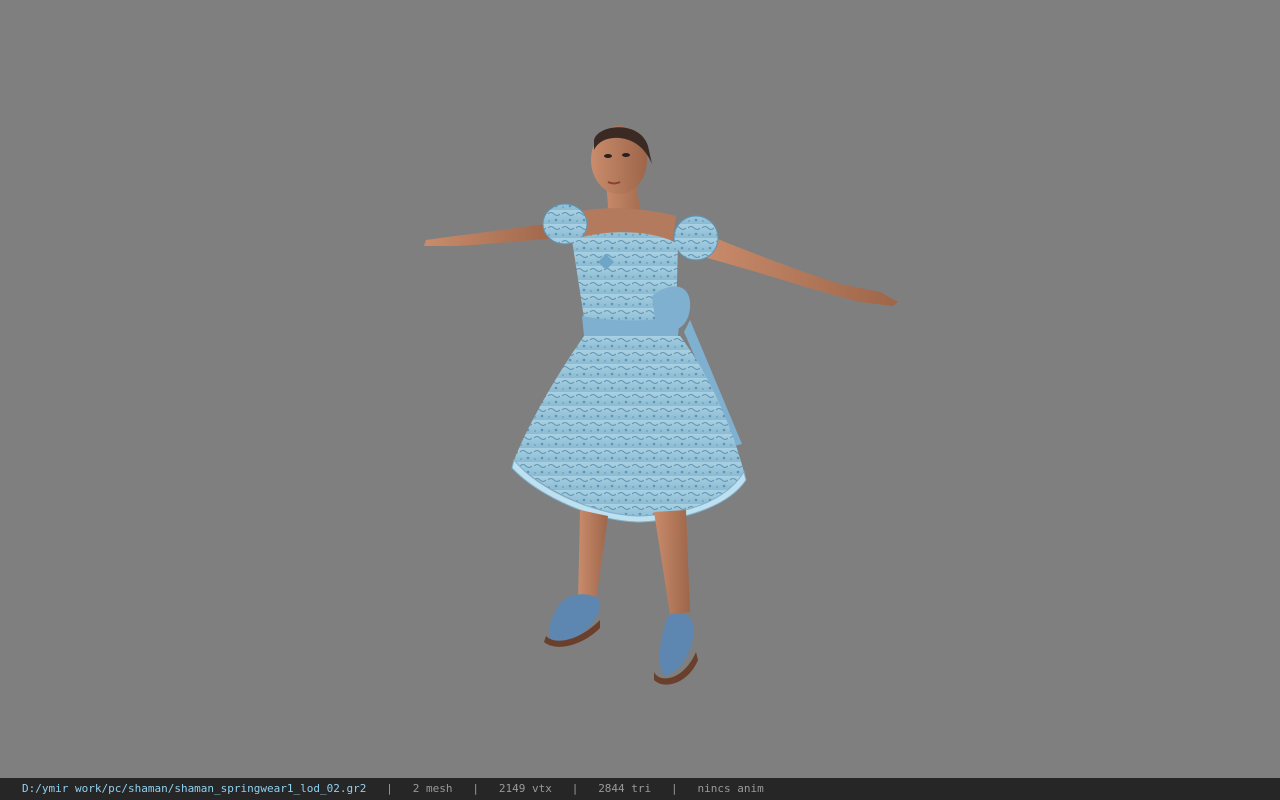 The width and height of the screenshot is (1280, 800). I want to click on triangle-count: 2844 tri, so click(625, 788).